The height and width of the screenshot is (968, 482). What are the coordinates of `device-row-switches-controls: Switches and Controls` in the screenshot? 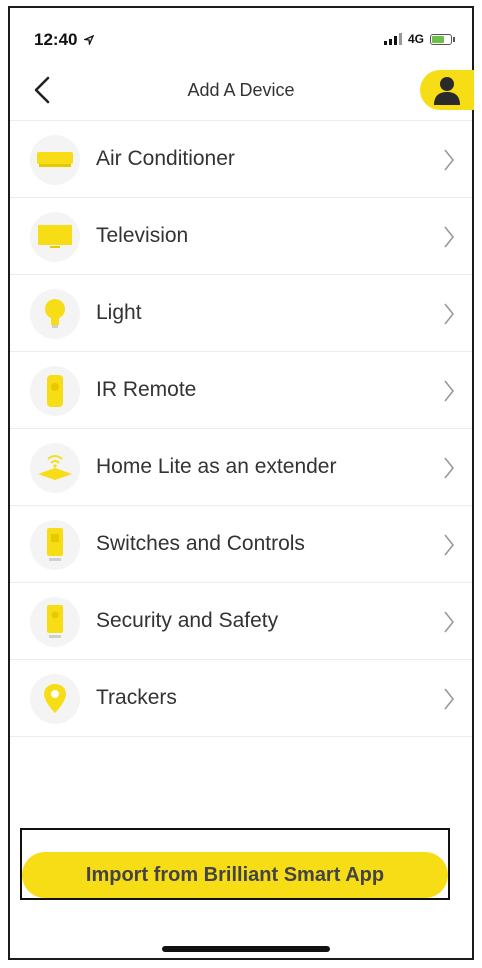 It's located at (241, 544).